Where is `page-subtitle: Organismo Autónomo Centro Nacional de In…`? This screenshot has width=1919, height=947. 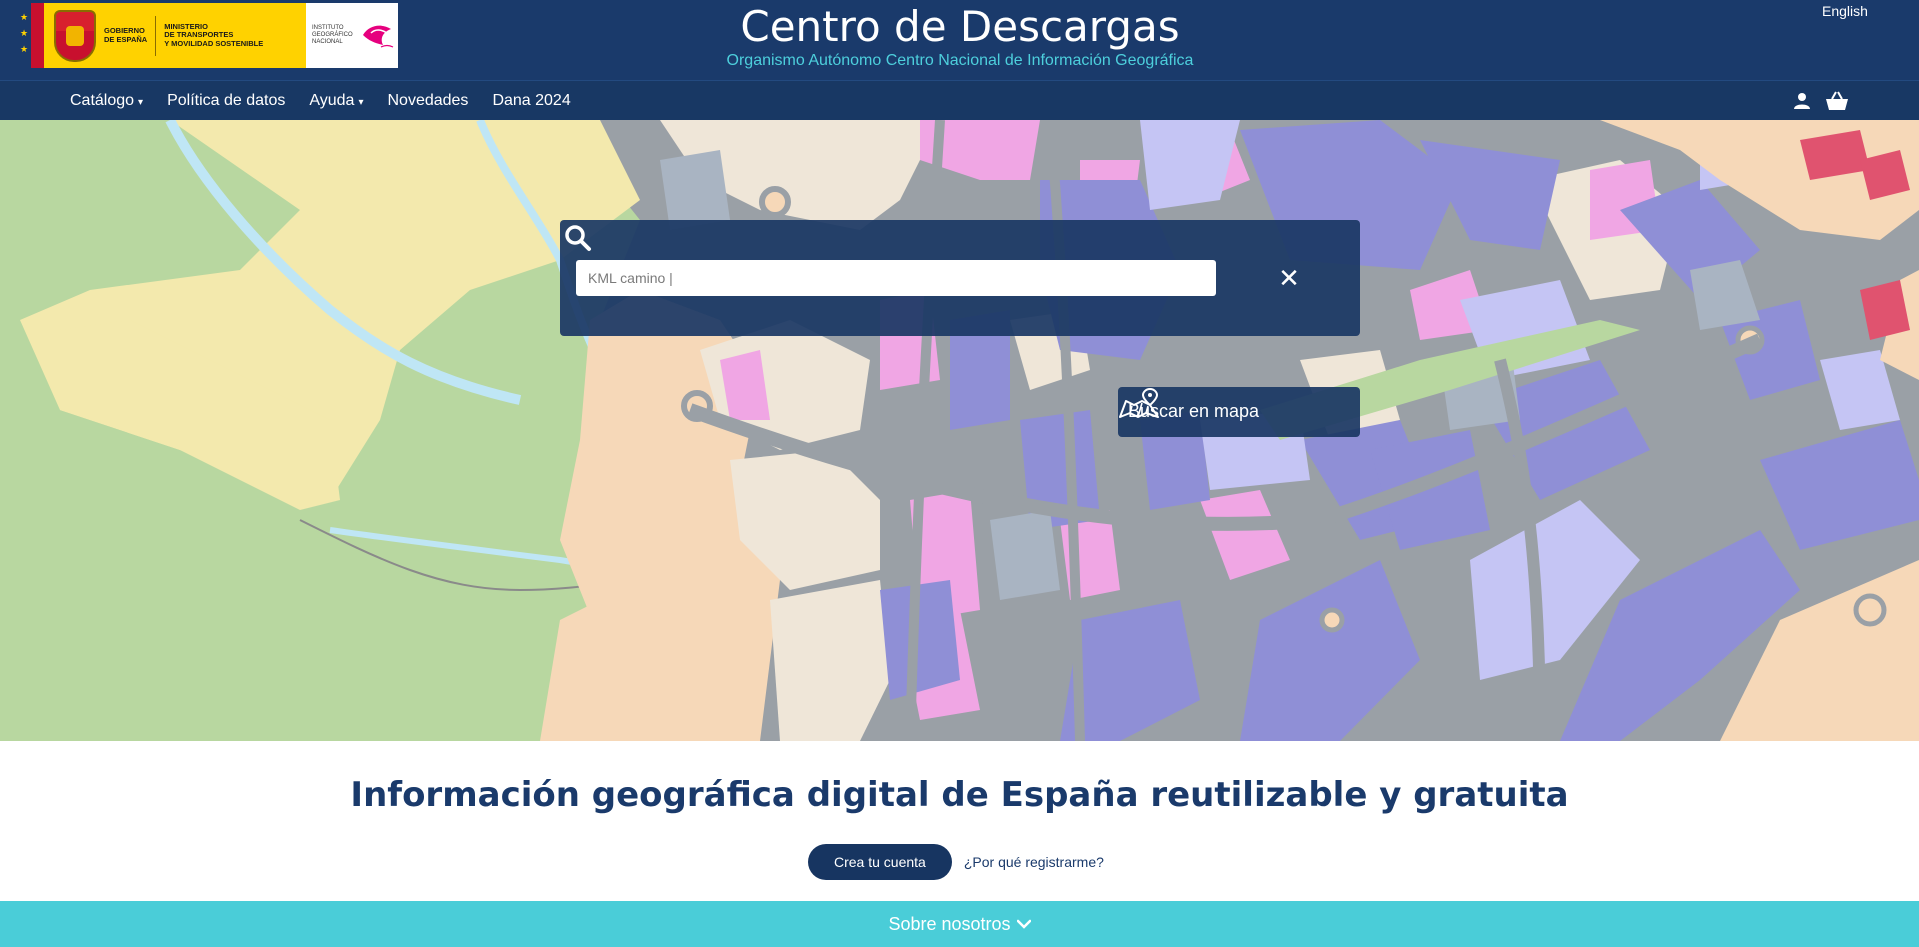
page-subtitle: Organismo Autónomo Centro Nacional de In… is located at coordinates (960, 60).